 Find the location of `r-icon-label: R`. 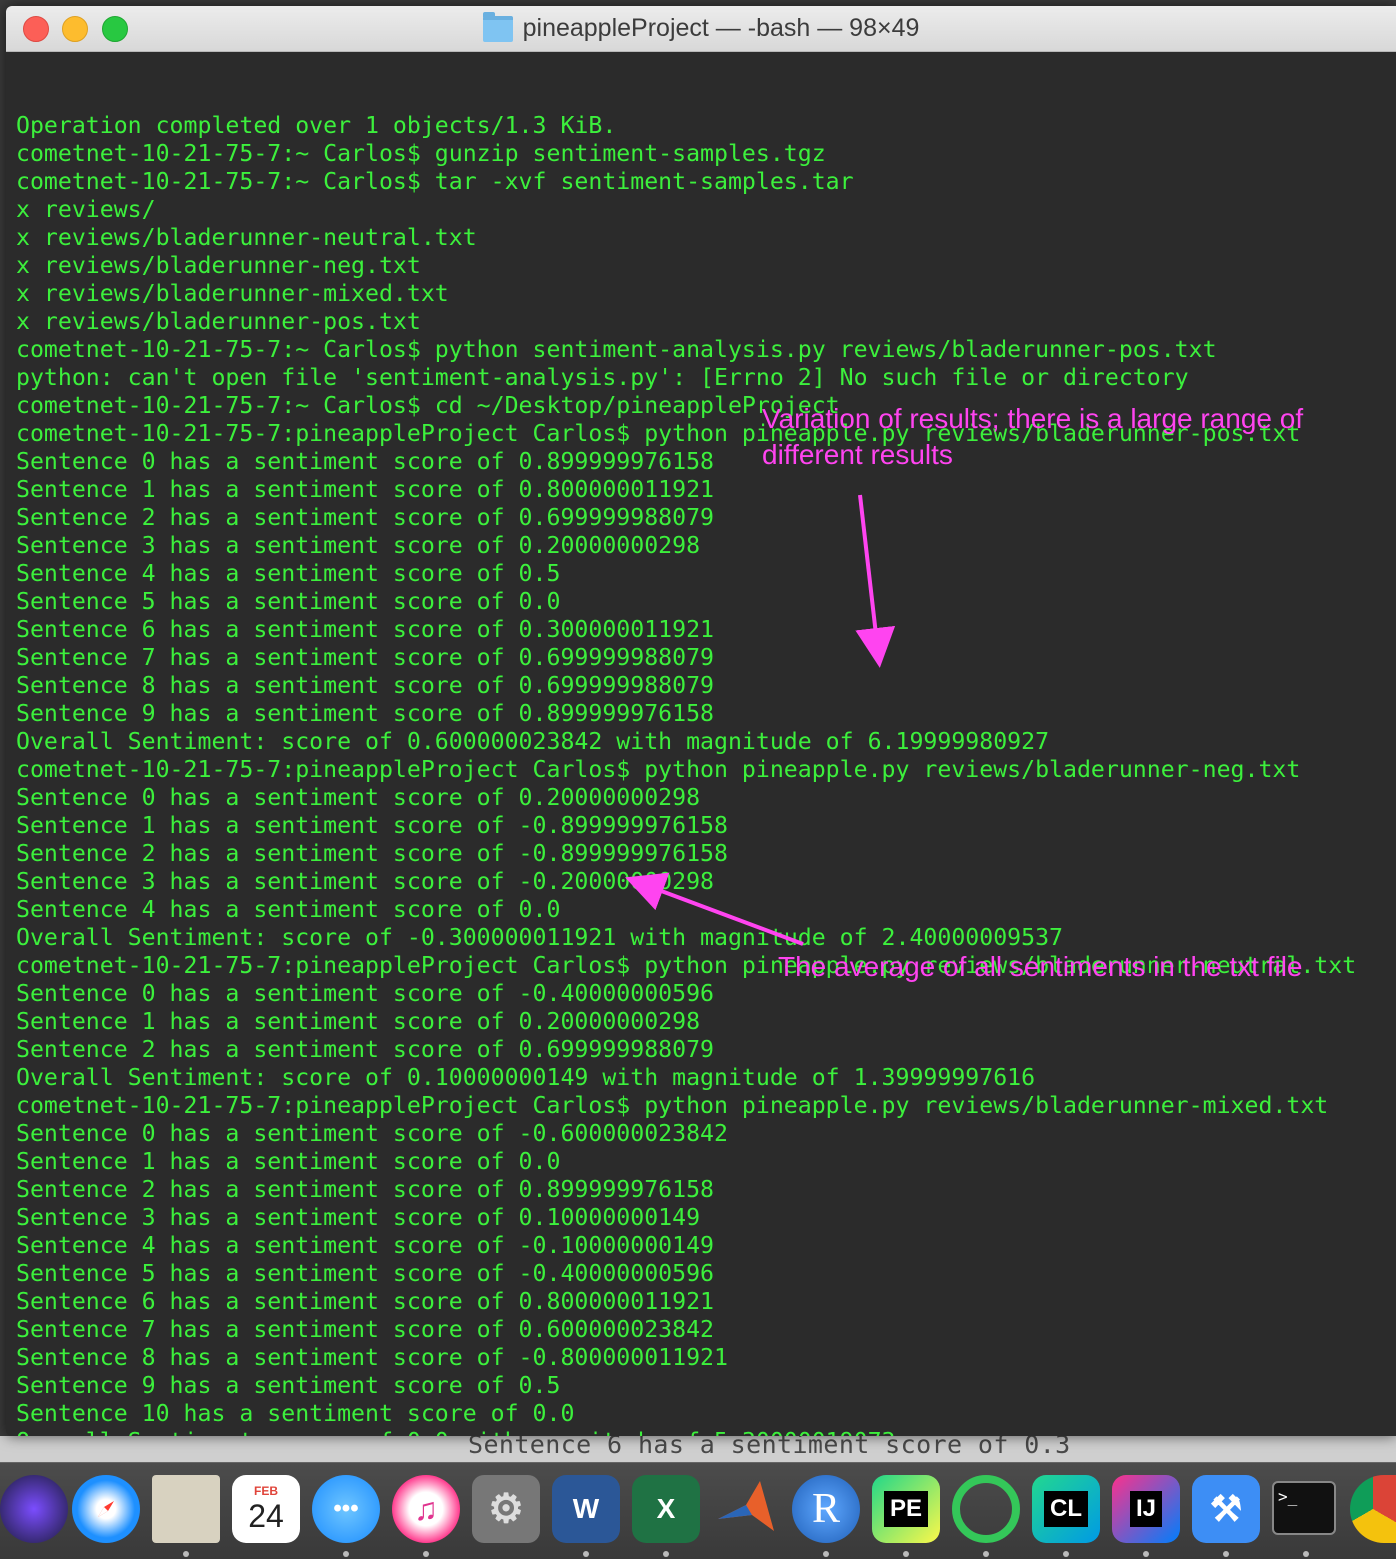

r-icon-label: R is located at coordinates (825, 1509).